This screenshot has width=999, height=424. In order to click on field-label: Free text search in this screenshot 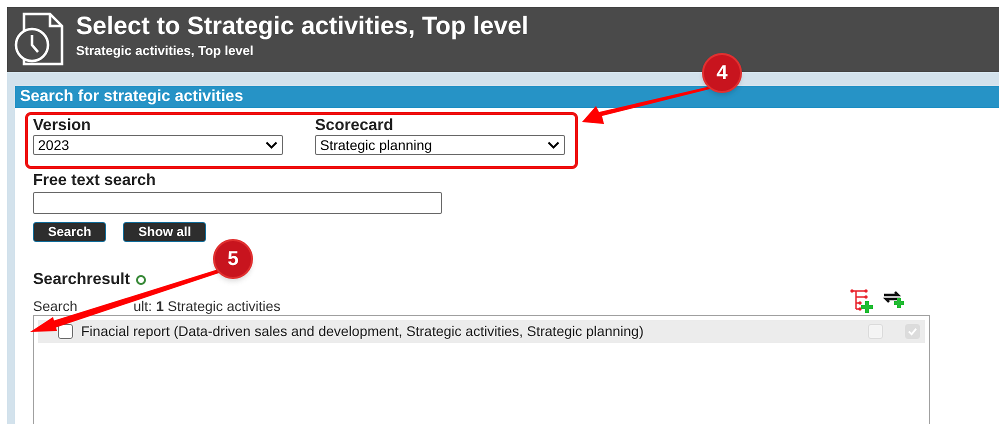, I will do `click(94, 180)`.